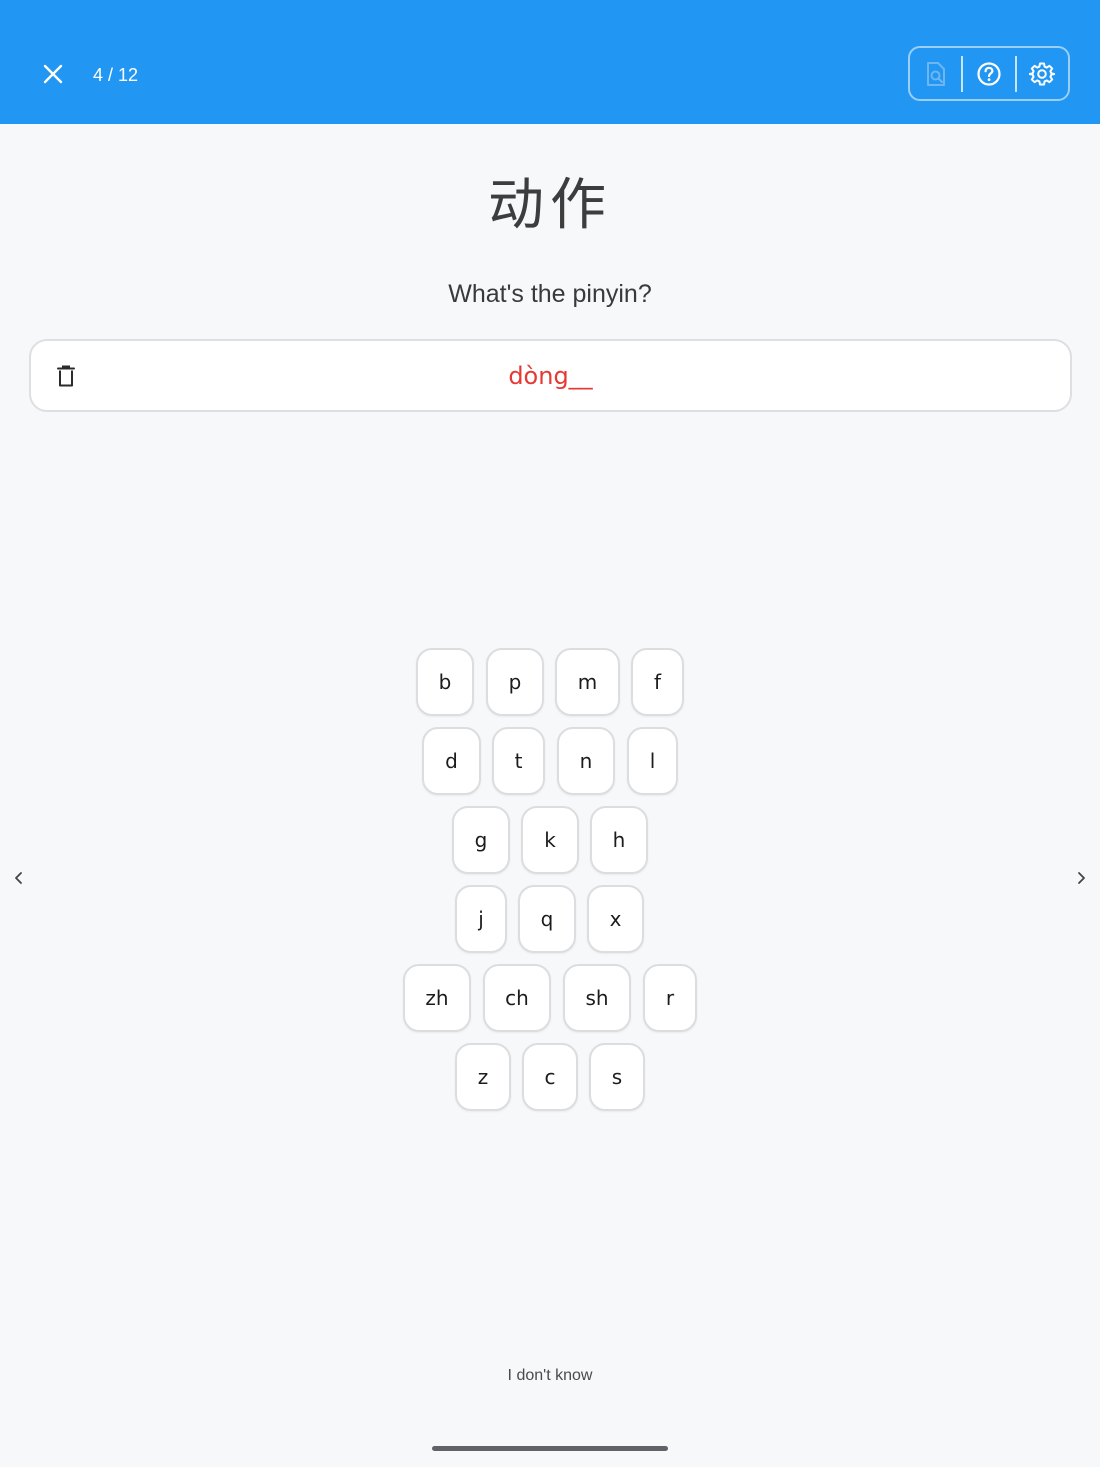  I want to click on key-p: p, so click(515, 682).